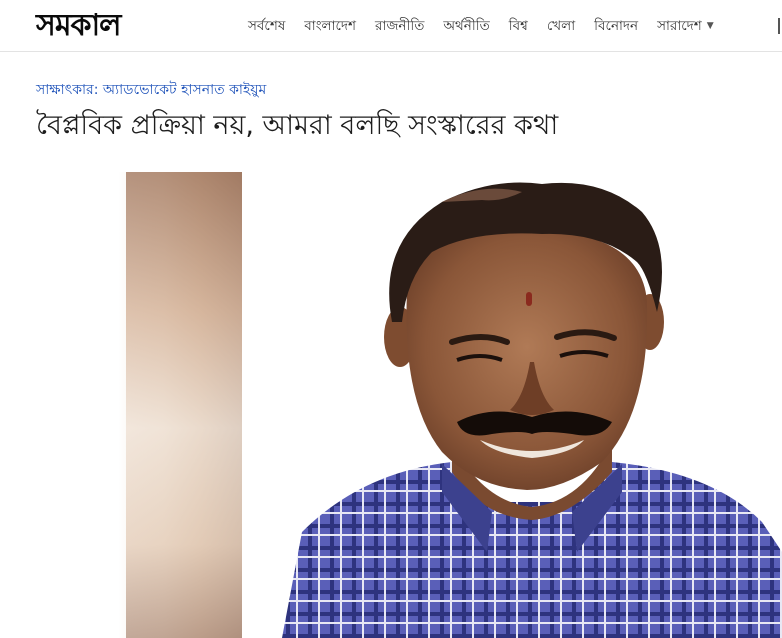 This screenshot has height=638, width=782. What do you see at coordinates (151, 90) in the screenshot?
I see `article-kicker: সাক্ষাৎকার: অ্যাডভোকেট হাসনাত কাইয়ুম` at bounding box center [151, 90].